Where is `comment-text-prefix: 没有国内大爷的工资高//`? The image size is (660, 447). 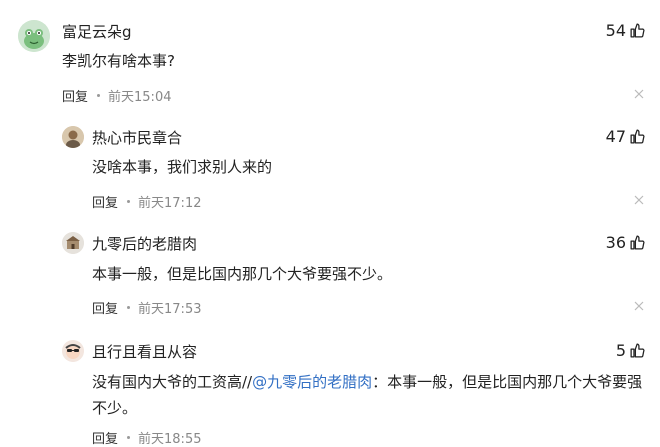
comment-text-prefix: 没有国内大爷的工资高// is located at coordinates (172, 382).